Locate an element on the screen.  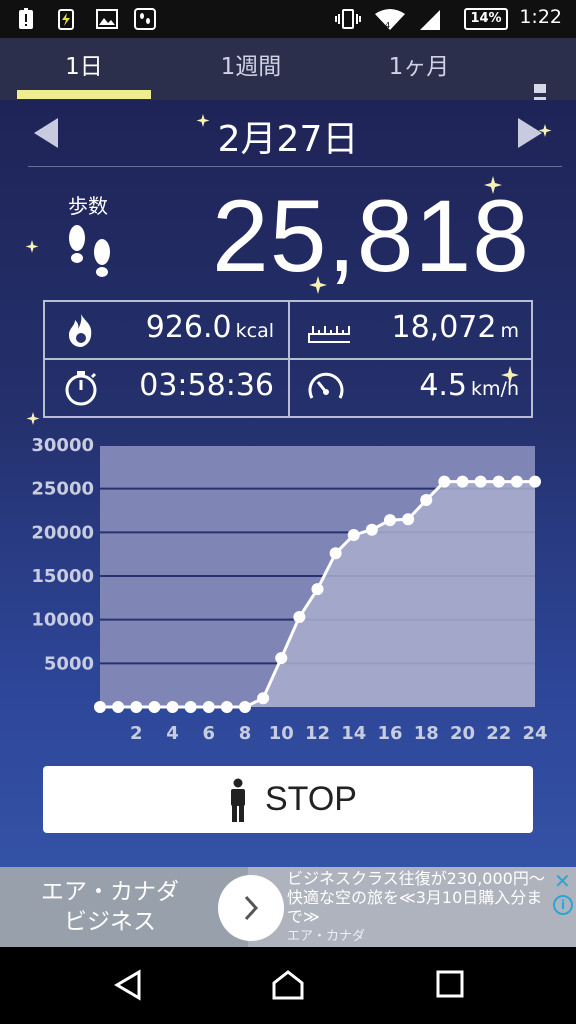
current-date: 2月27日 is located at coordinates (288, 139).